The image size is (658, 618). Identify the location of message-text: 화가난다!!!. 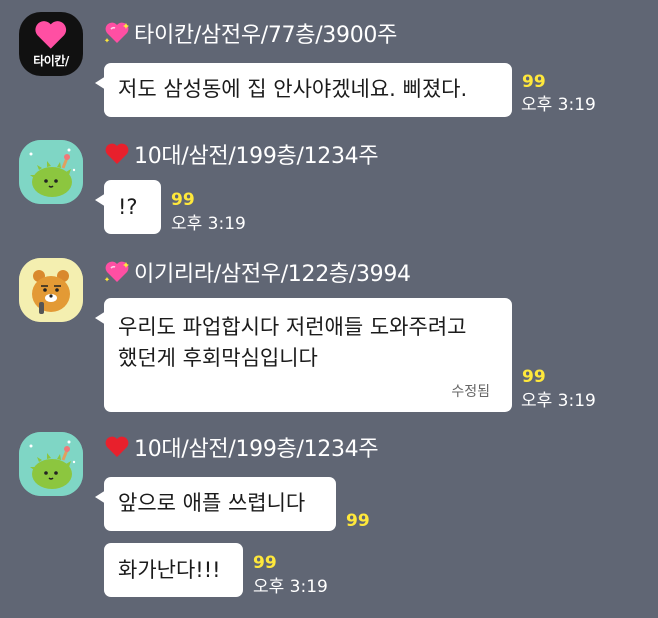
(169, 570).